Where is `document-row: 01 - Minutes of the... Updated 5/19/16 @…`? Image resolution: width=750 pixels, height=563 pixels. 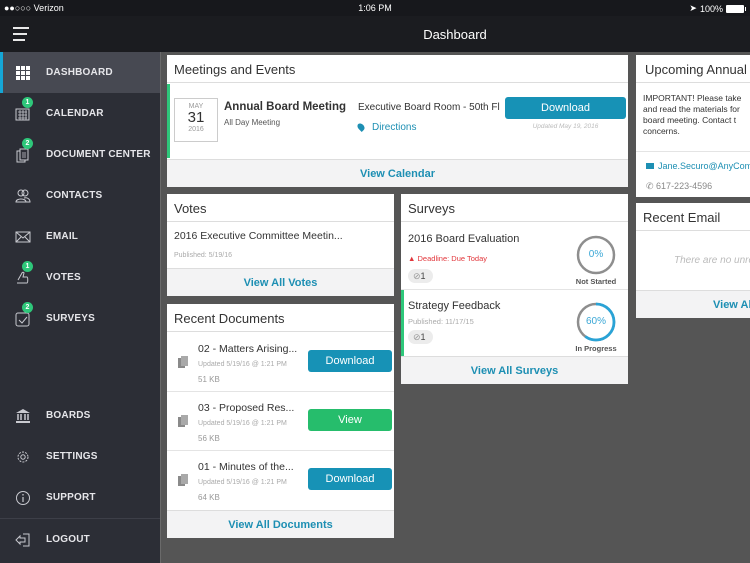
document-row: 01 - Minutes of the... Updated 5/19/16 @… is located at coordinates (280, 480).